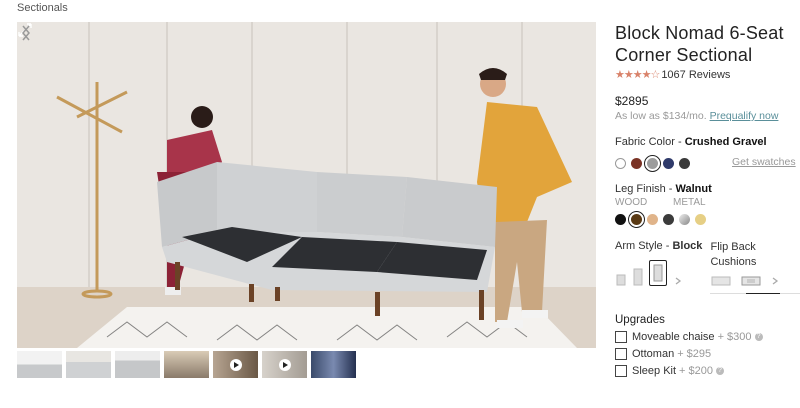 The height and width of the screenshot is (408, 800). Describe the element at coordinates (744, 116) in the screenshot. I see `prequalify-link: Prequalify now` at that location.